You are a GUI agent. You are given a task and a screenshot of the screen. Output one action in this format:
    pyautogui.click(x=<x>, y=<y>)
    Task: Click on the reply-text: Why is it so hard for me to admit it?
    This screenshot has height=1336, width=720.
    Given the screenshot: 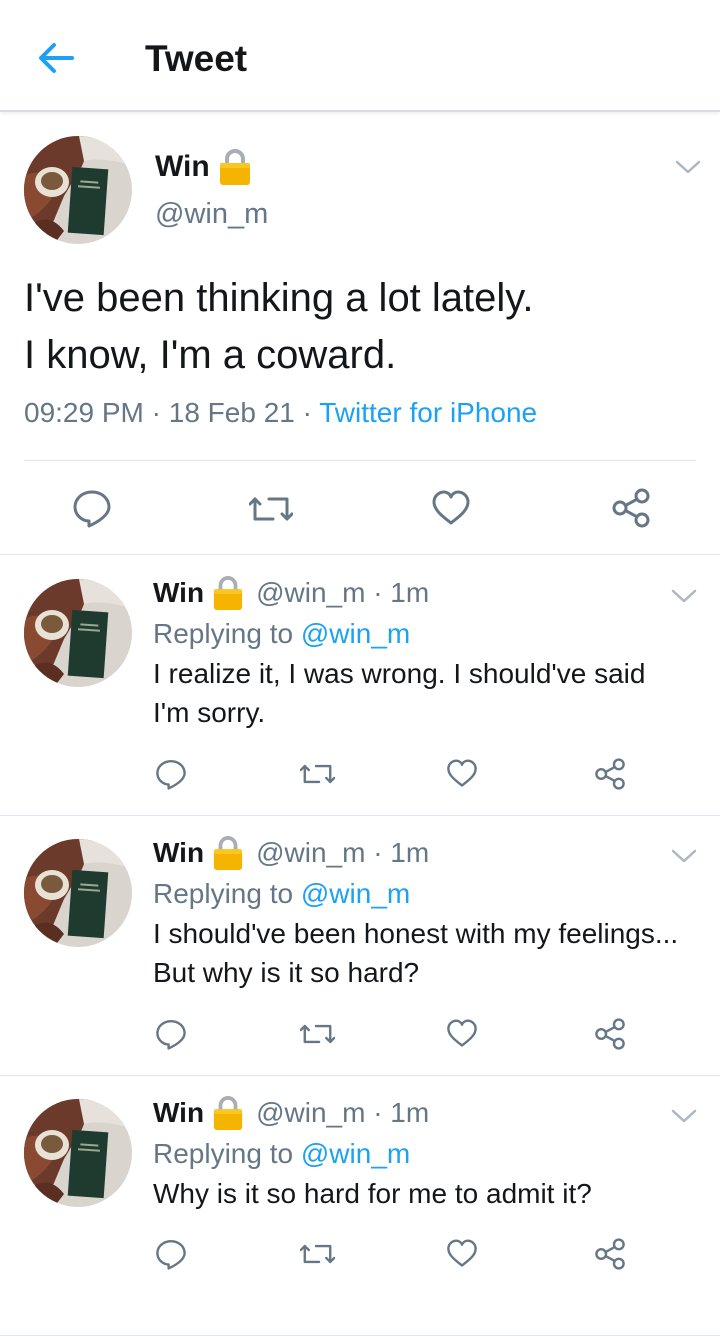 What is the action you would take?
    pyautogui.click(x=372, y=1193)
    